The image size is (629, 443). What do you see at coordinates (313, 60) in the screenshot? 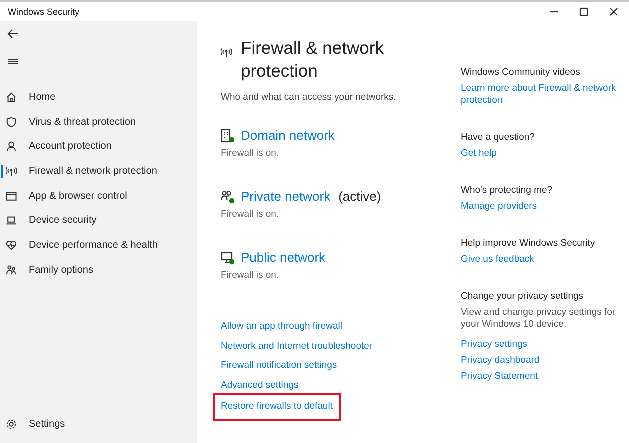
I see `page-title: Firewall & network protection` at bounding box center [313, 60].